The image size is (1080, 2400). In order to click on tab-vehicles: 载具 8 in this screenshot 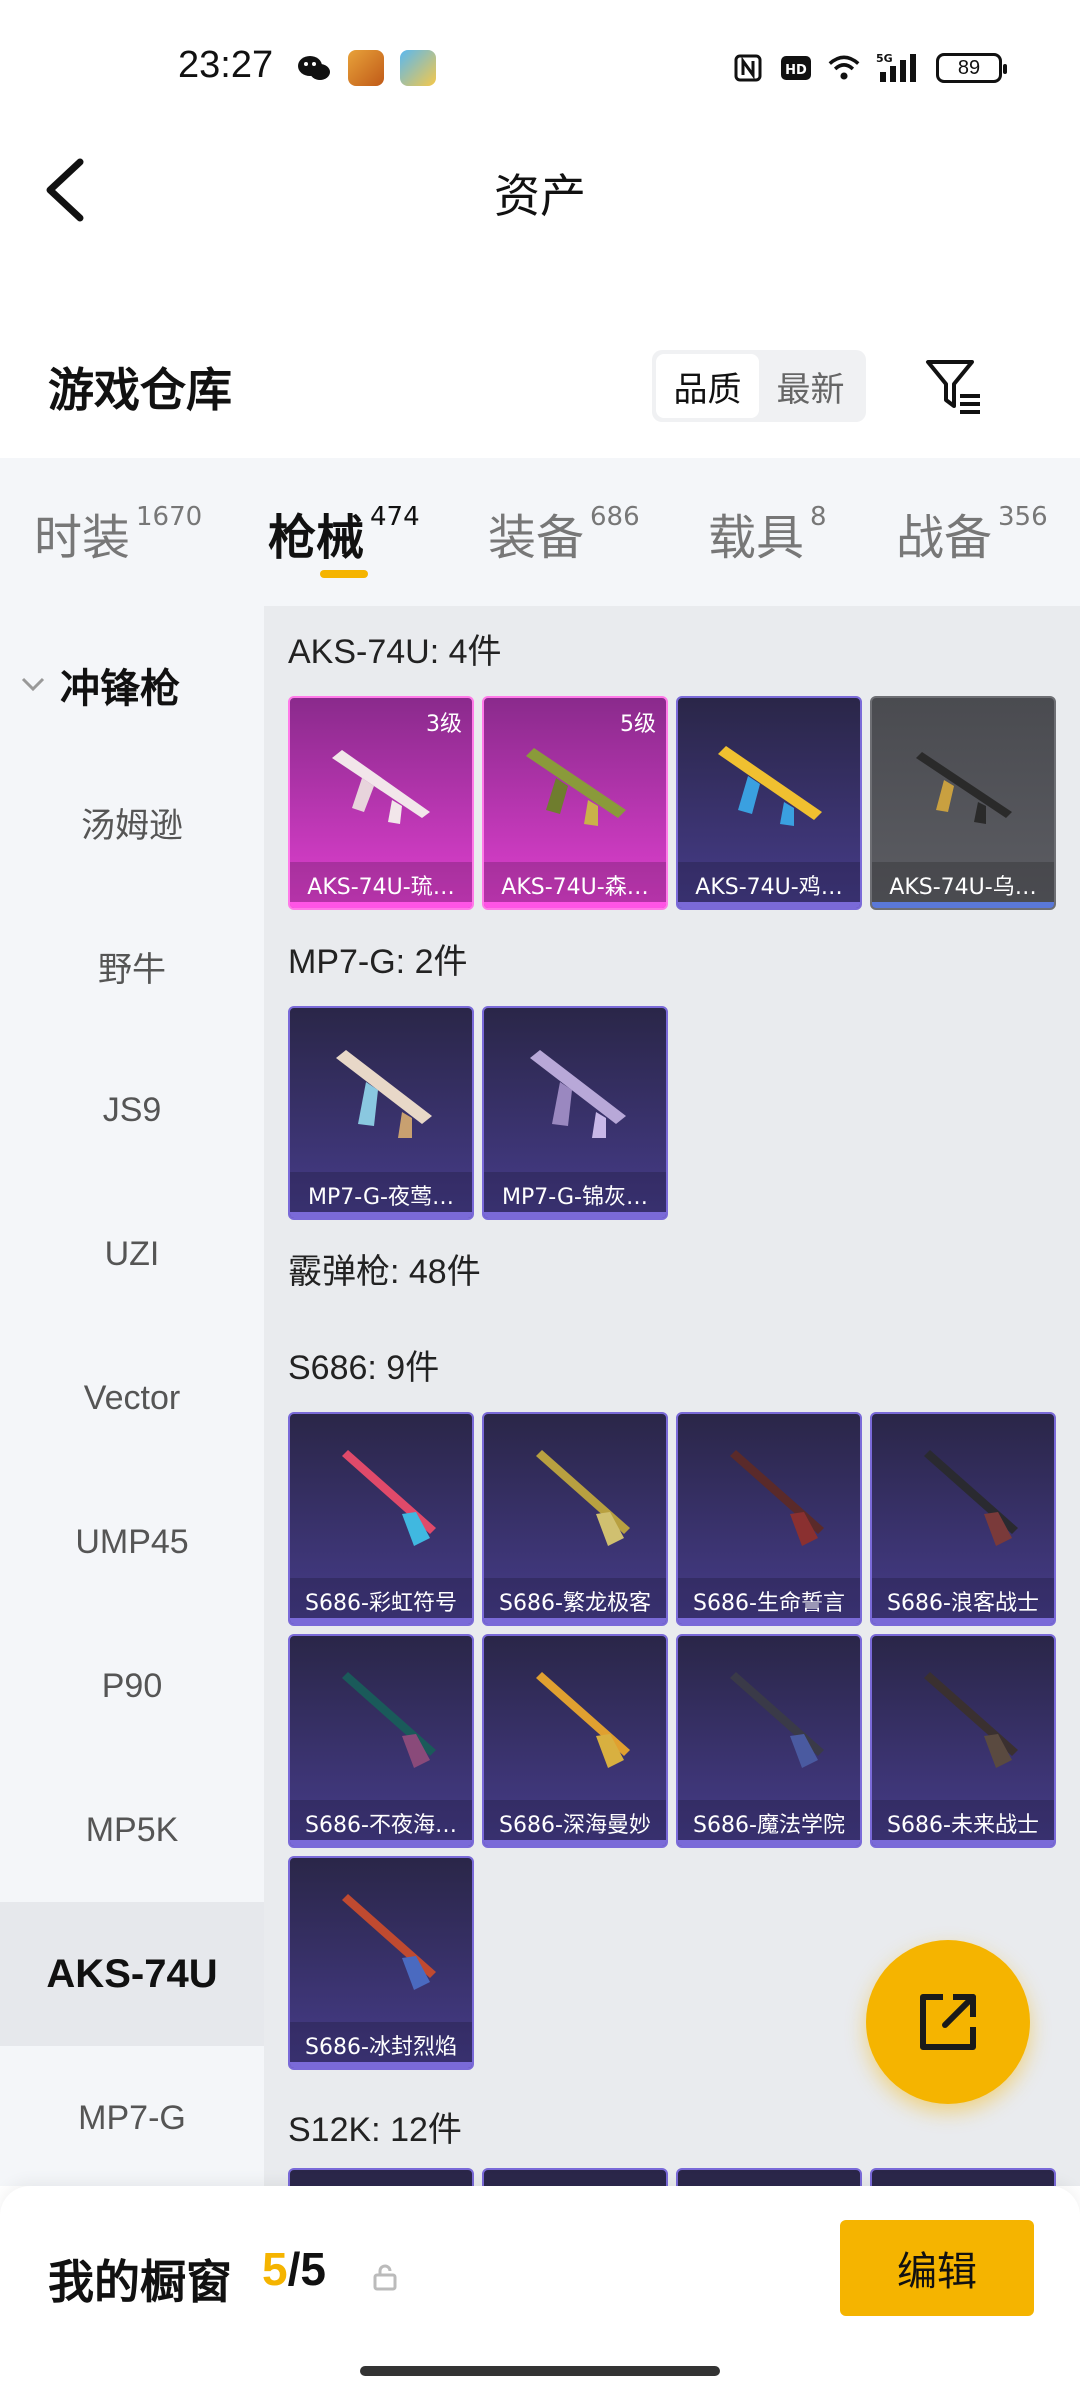, I will do `click(767, 533)`.